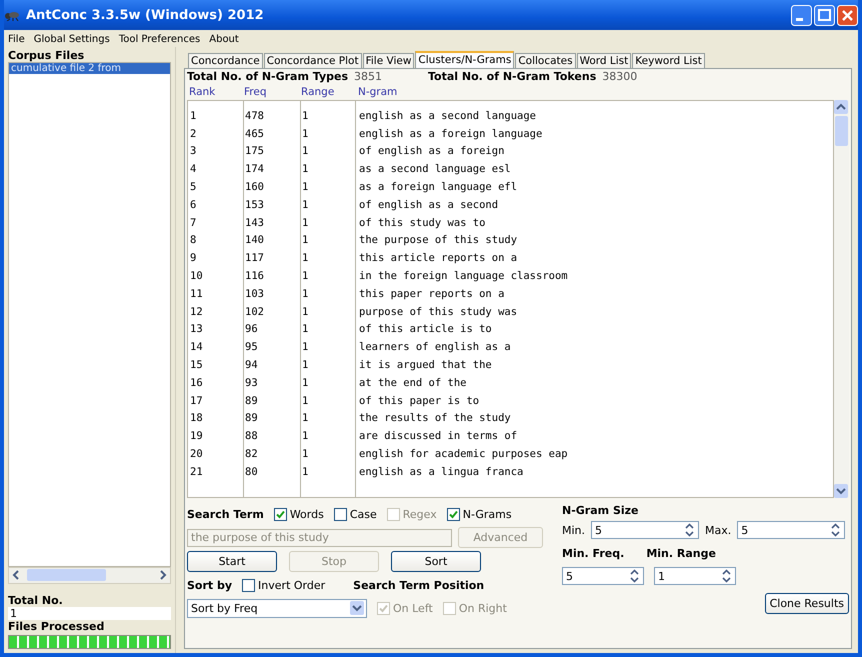 The image size is (862, 657). Describe the element at coordinates (193, 204) in the screenshot. I see `table-cell-text: 6` at that location.